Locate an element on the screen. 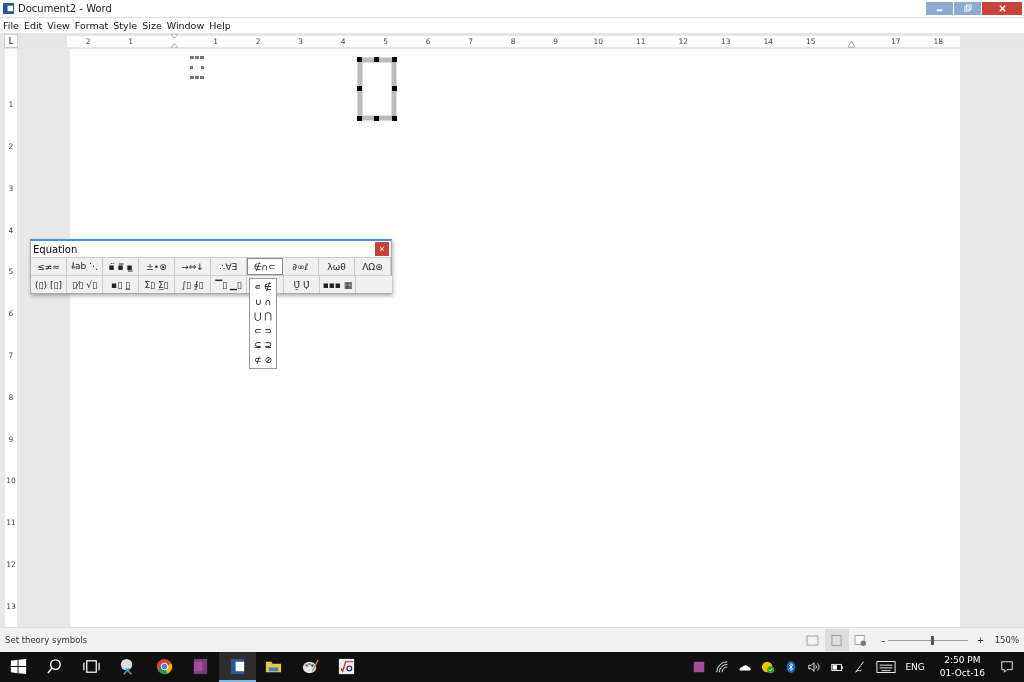 Image resolution: width=1024 pixels, height=682 pixels. equation-icon is located at coordinates (347, 666).